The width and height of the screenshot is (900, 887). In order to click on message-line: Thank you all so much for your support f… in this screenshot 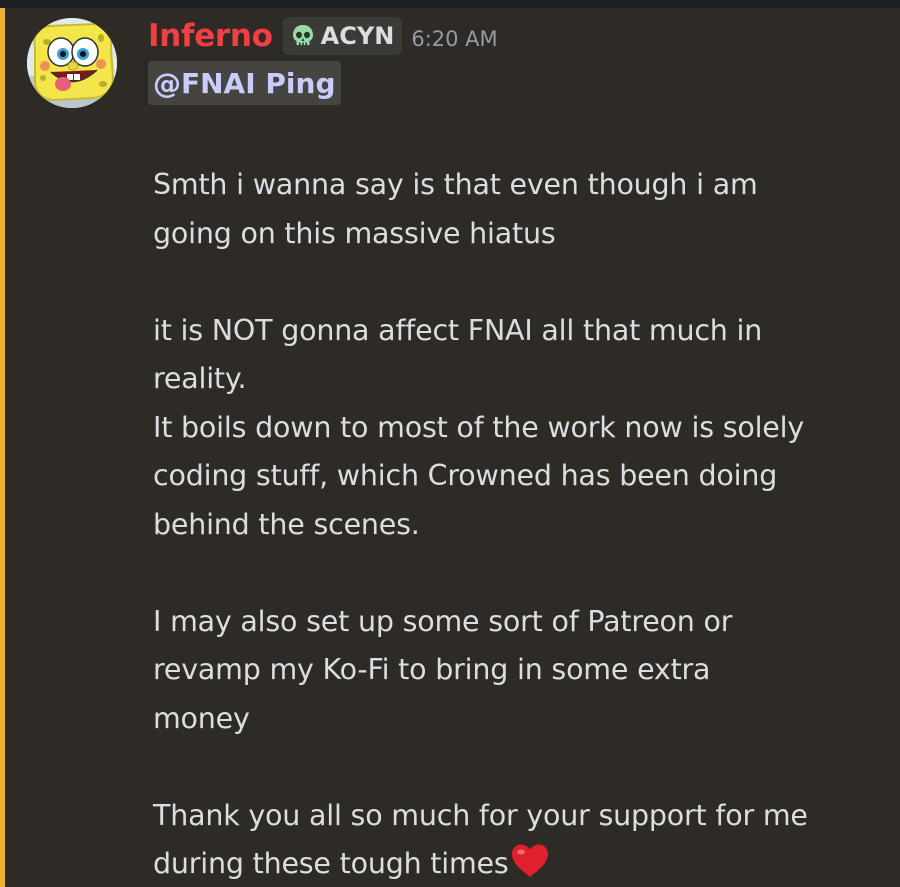, I will do `click(480, 815)`.